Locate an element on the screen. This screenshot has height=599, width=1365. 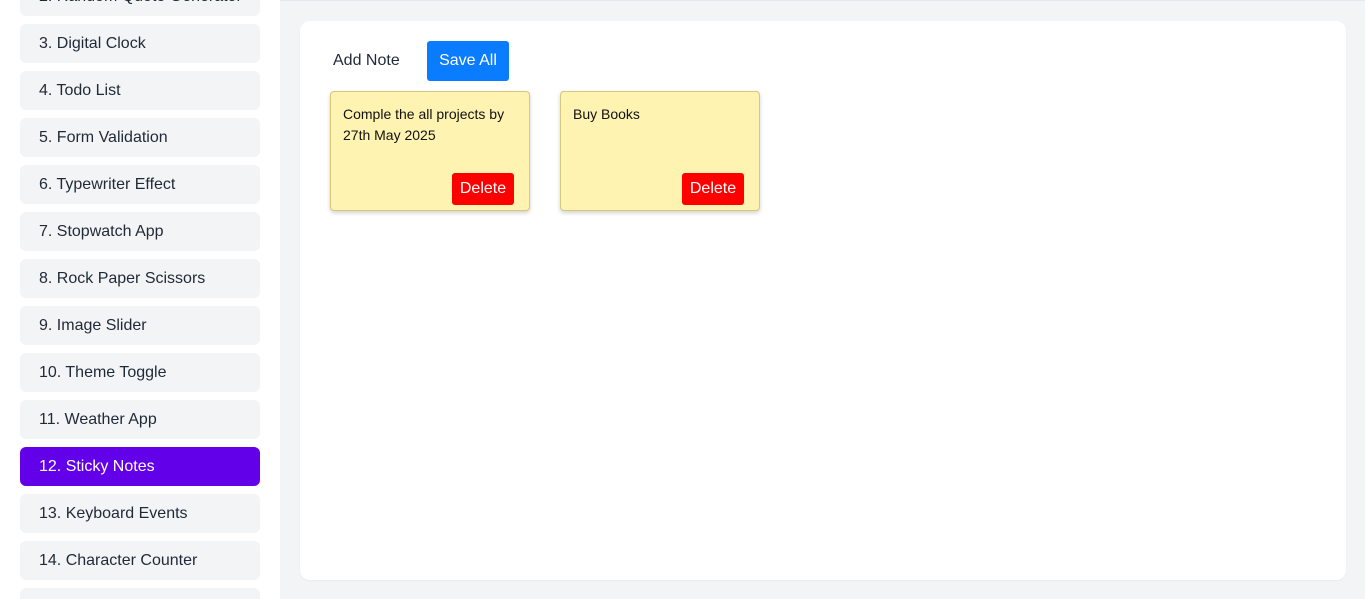
sidebar-item-typewriter-effect: 6. Typewriter Effect is located at coordinates (140, 184).